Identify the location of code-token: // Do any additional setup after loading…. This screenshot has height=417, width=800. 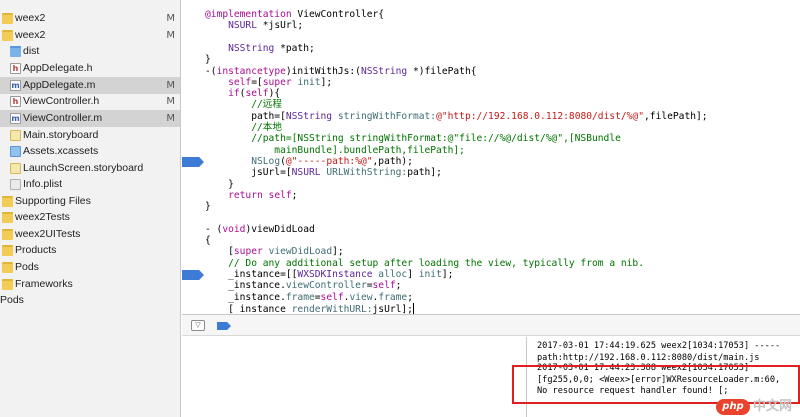
(424, 263).